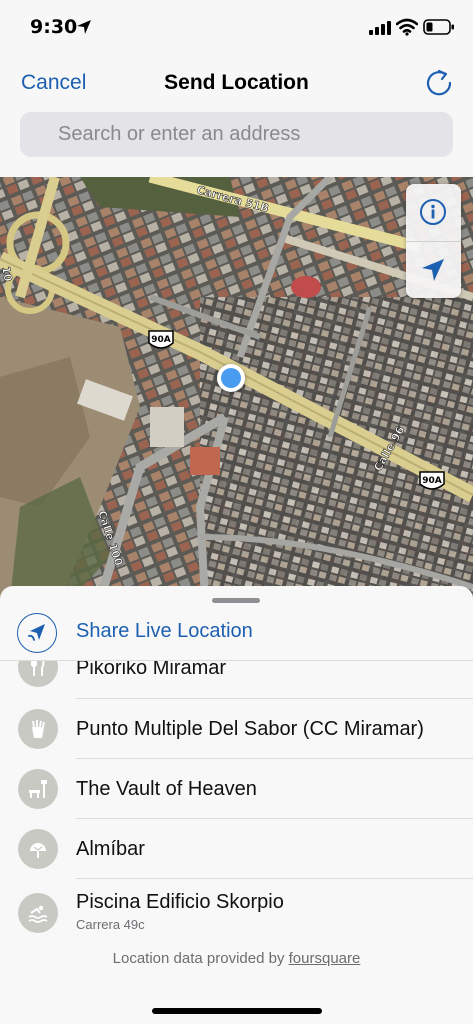 This screenshot has width=473, height=1024. What do you see at coordinates (164, 631) in the screenshot?
I see `share-live-location-label: Share Live Location` at bounding box center [164, 631].